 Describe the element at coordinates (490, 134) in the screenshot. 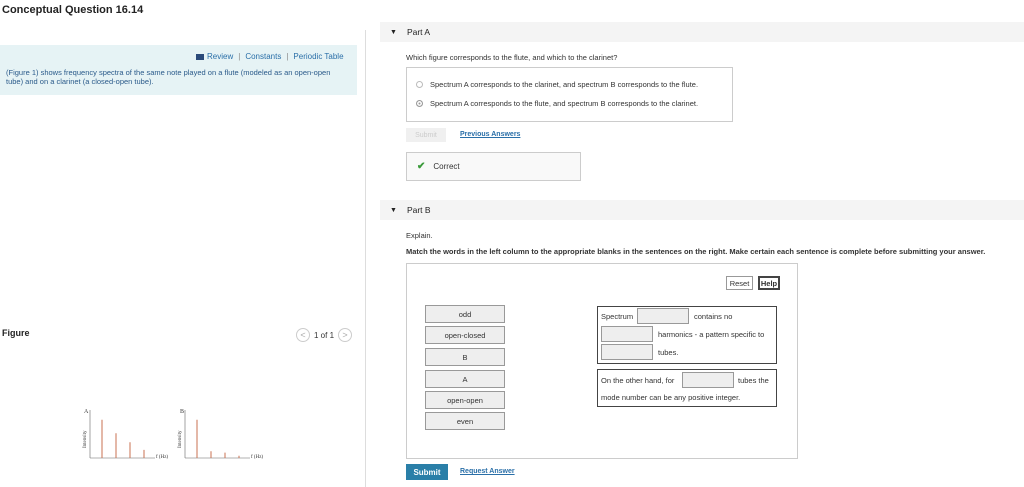

I see `previous-answers-link: Previous Answers` at that location.